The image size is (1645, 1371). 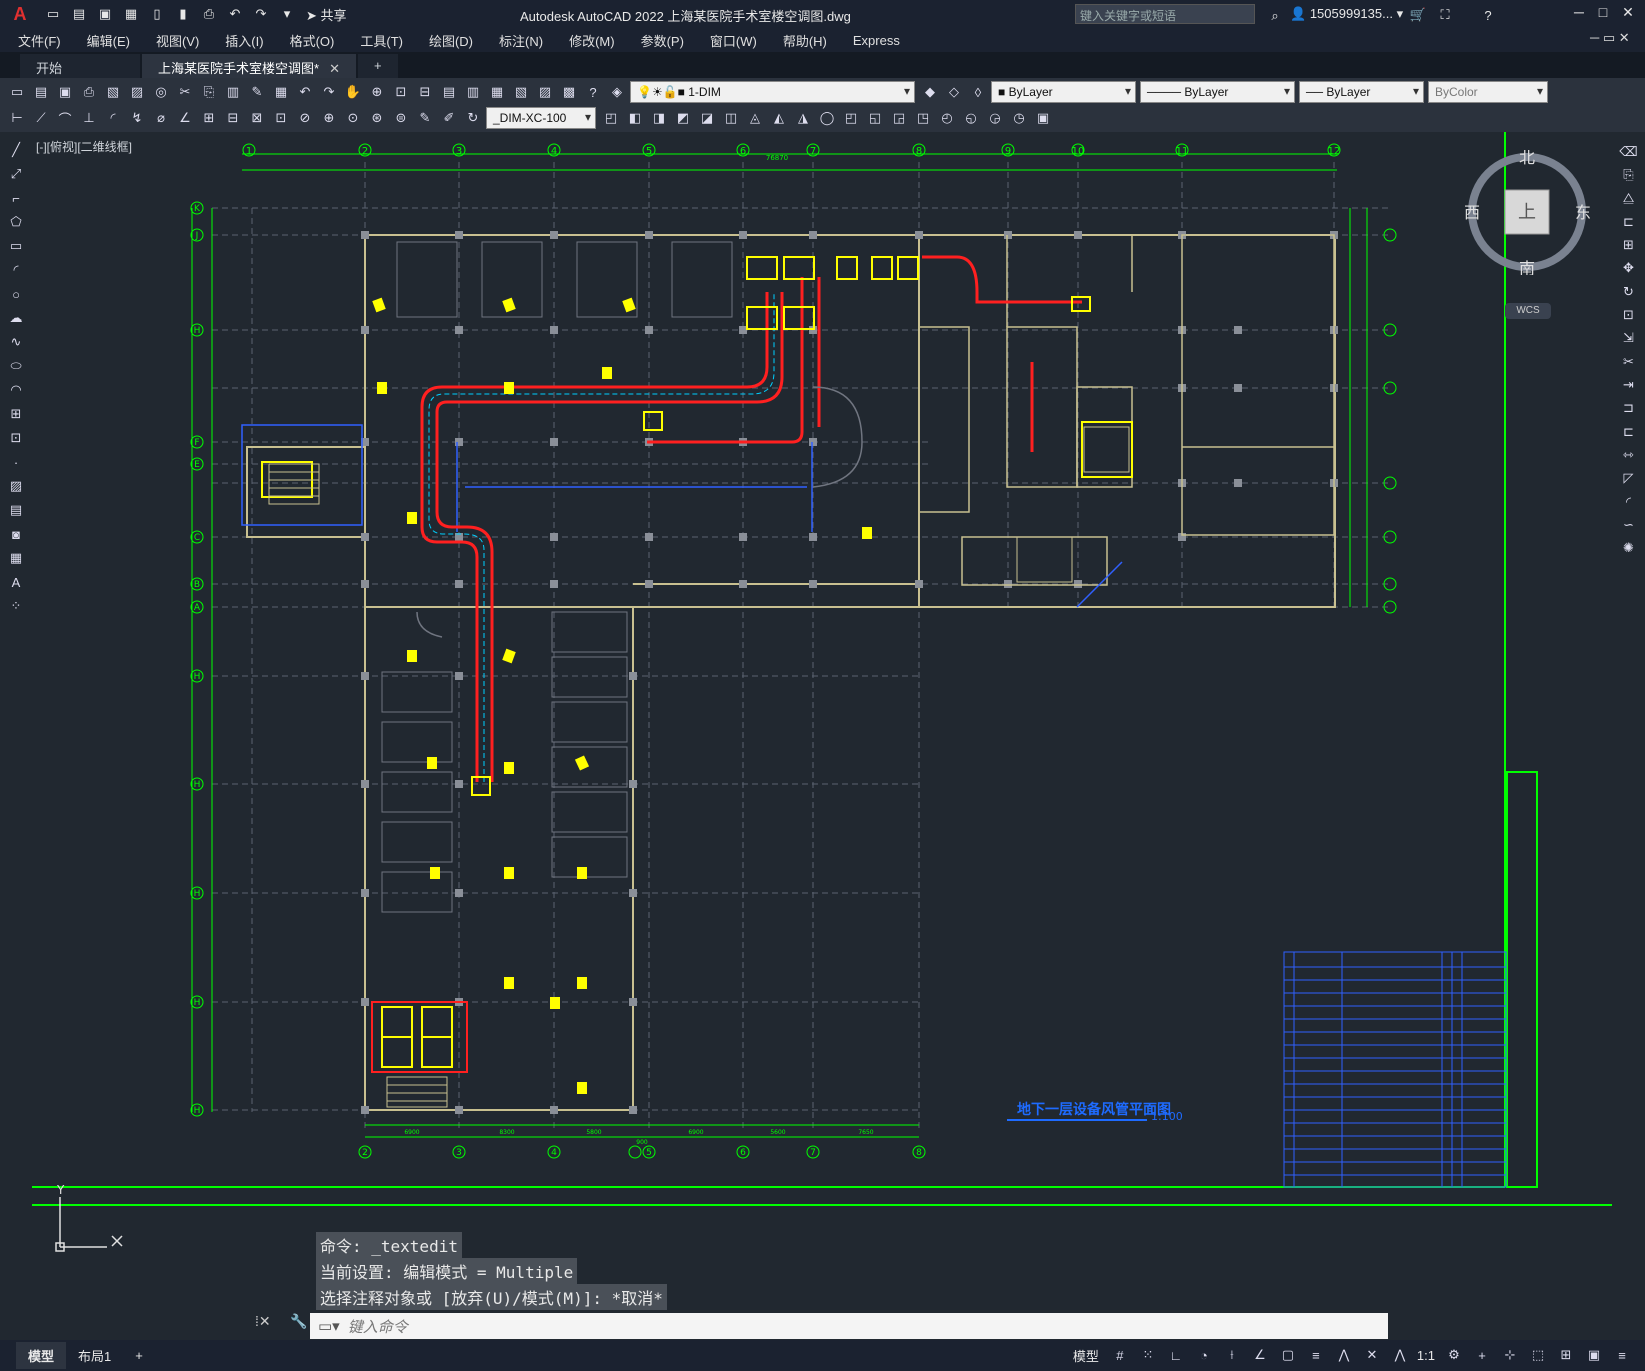 I want to click on zoom-realtime-icon: ⊕, so click(x=377, y=92).